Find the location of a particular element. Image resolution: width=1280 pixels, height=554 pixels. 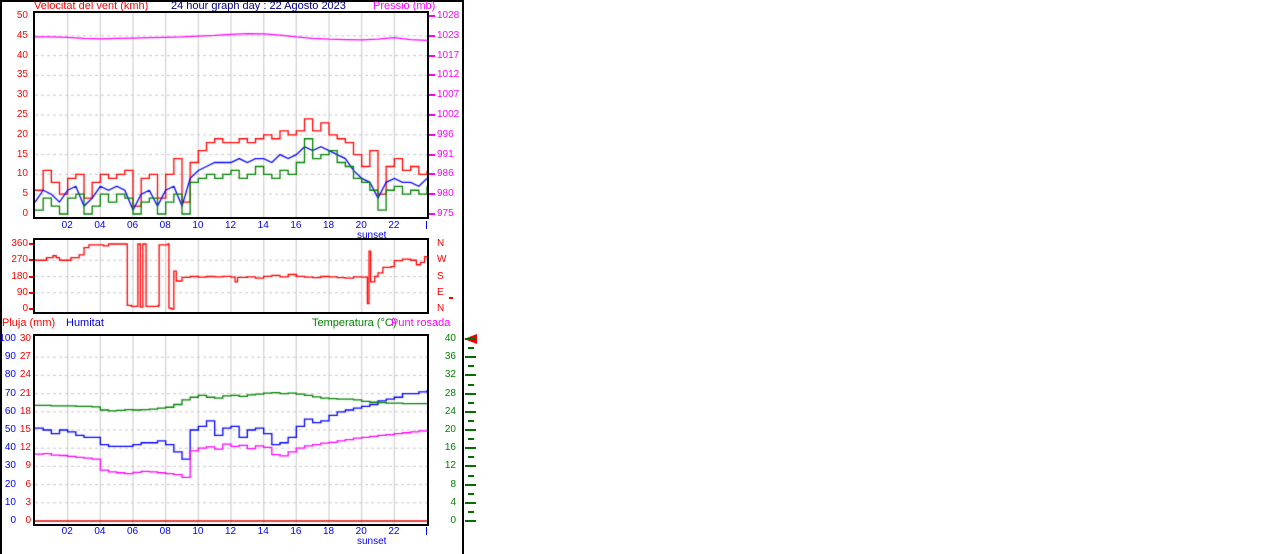

axis-tick-label: 975 is located at coordinates (445, 213).